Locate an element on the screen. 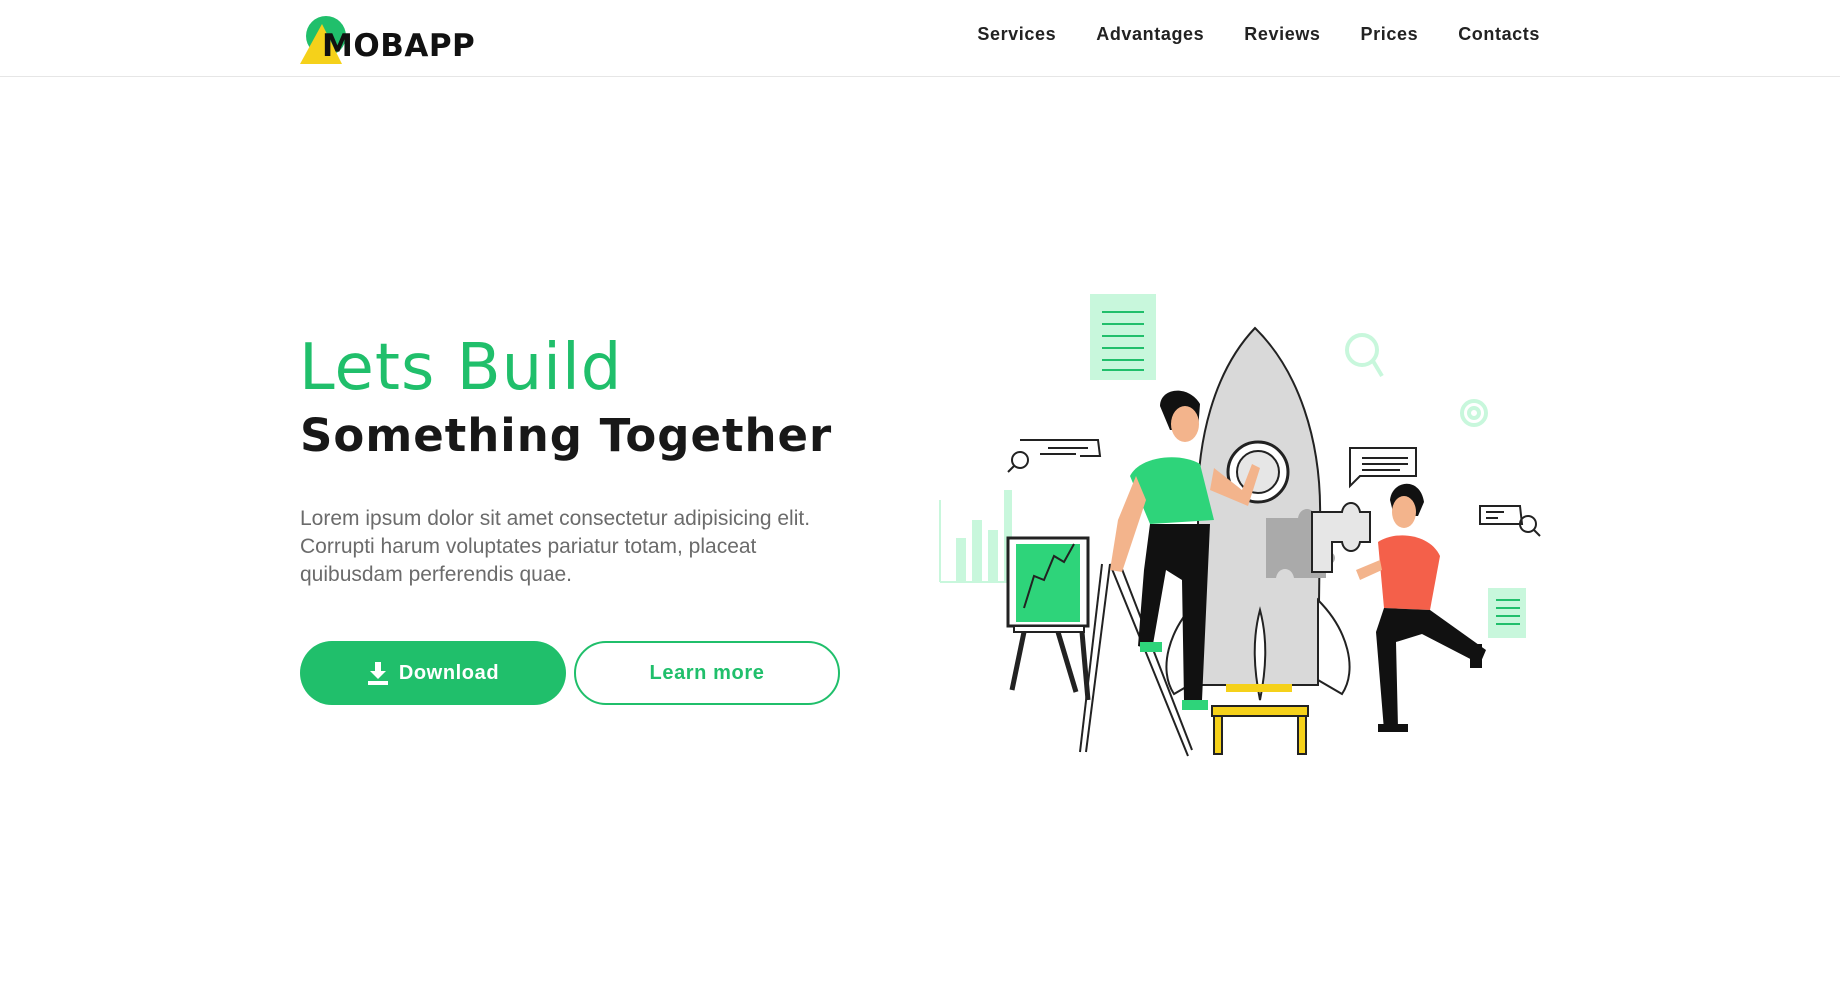 This screenshot has width=1840, height=1000. nav-reviews: Reviews is located at coordinates (1282, 34).